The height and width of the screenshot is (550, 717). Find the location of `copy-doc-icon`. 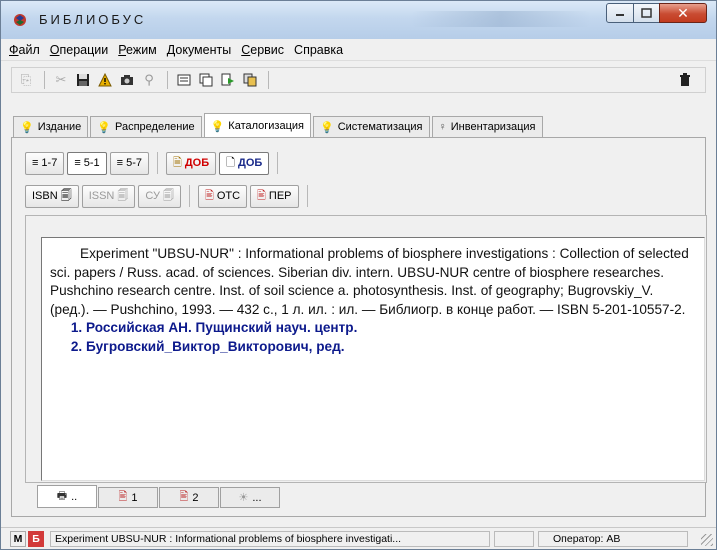

copy-doc-icon is located at coordinates (250, 80).